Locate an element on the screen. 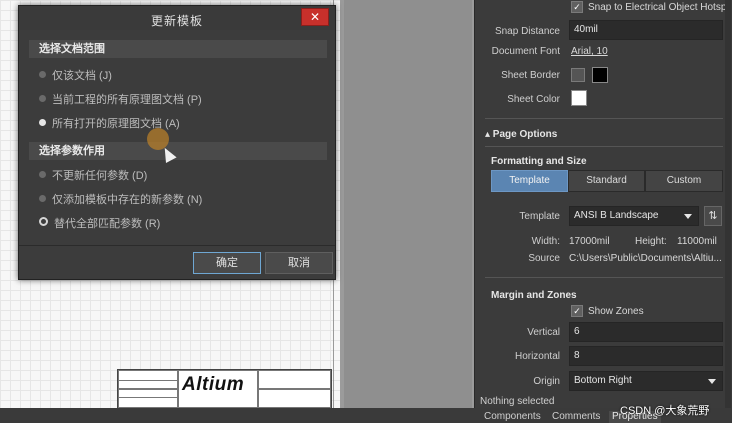  radio-label: 仅添加模板中存在的新参数 (N) is located at coordinates (127, 200).